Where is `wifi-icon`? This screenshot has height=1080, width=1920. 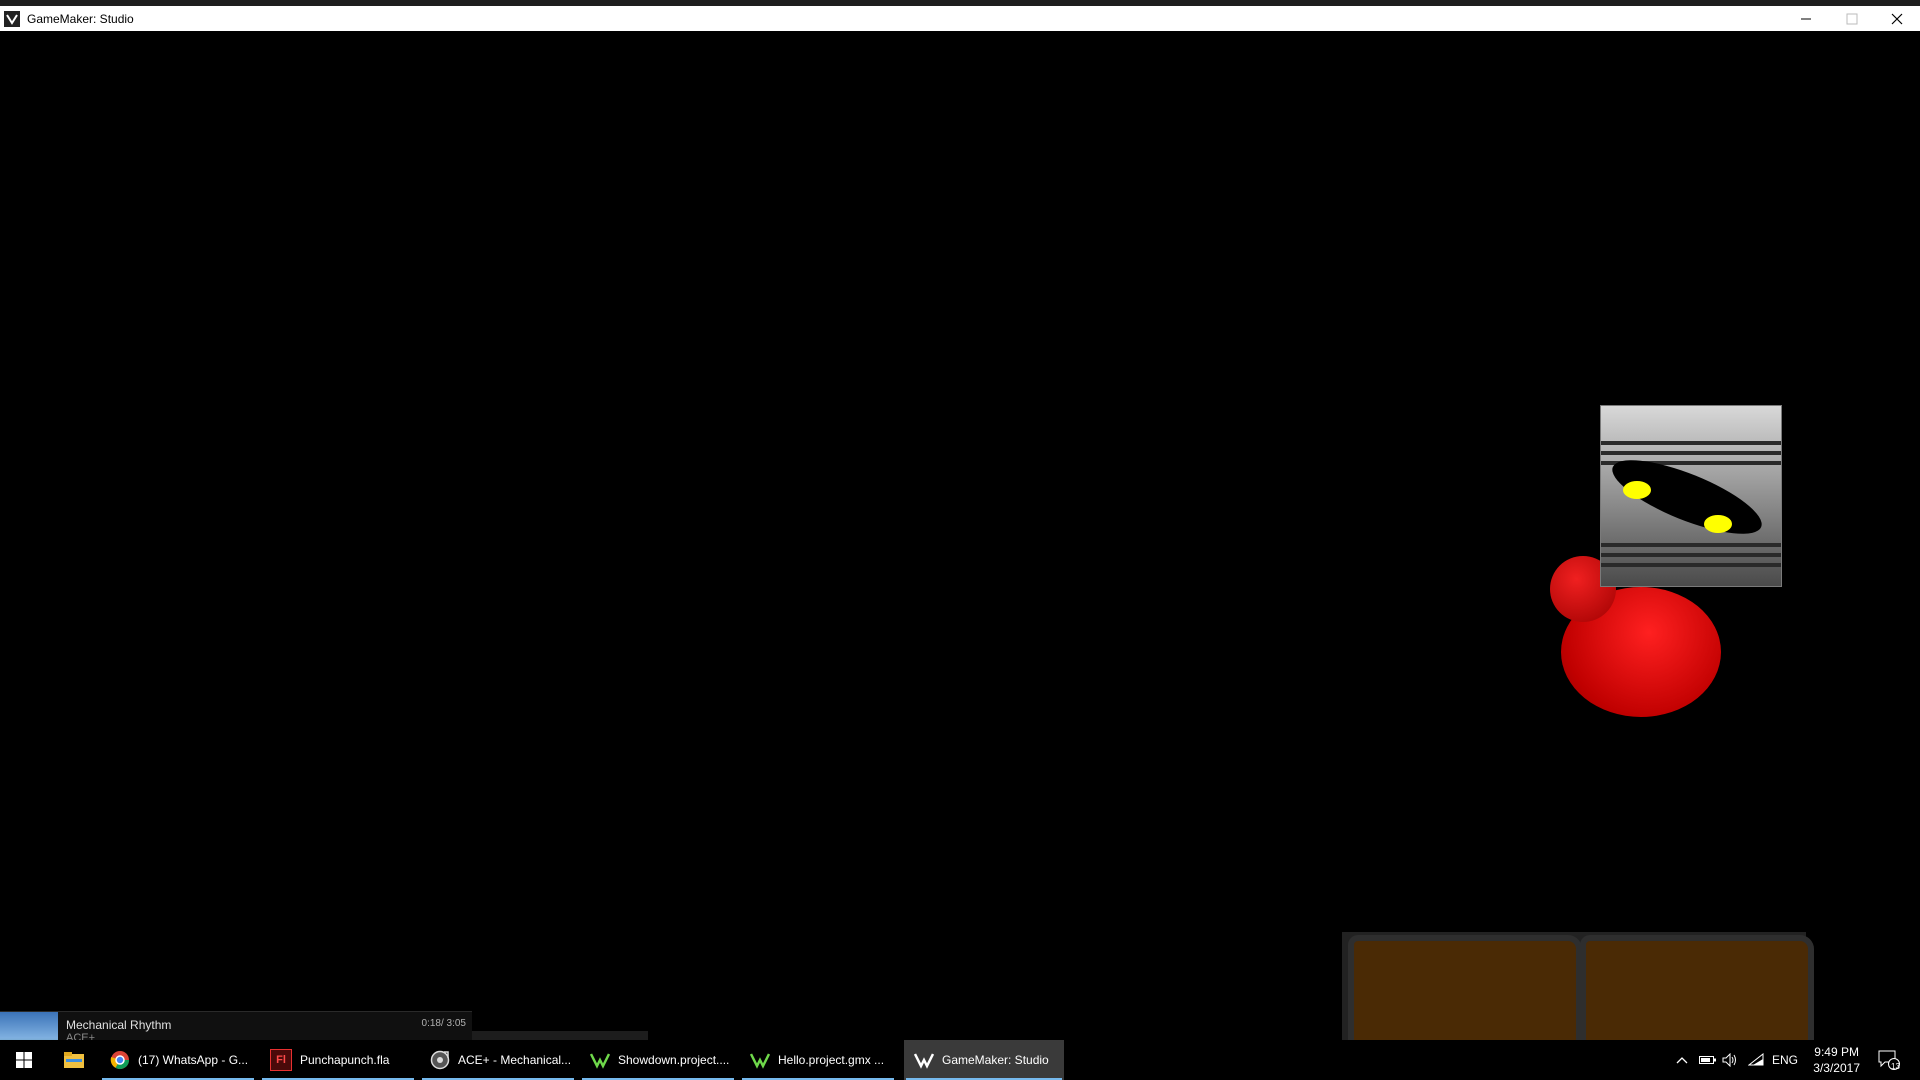
wifi-icon is located at coordinates (1756, 1059).